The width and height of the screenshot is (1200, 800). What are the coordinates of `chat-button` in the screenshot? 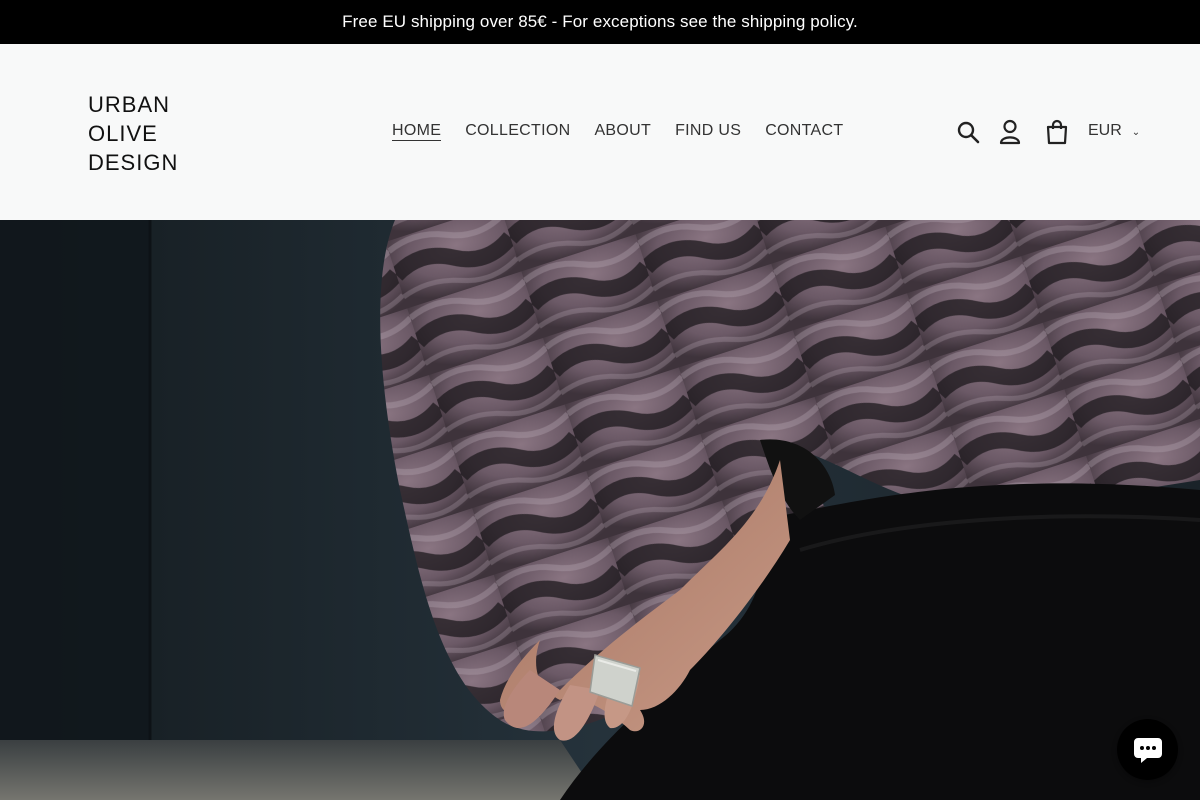 It's located at (1147, 749).